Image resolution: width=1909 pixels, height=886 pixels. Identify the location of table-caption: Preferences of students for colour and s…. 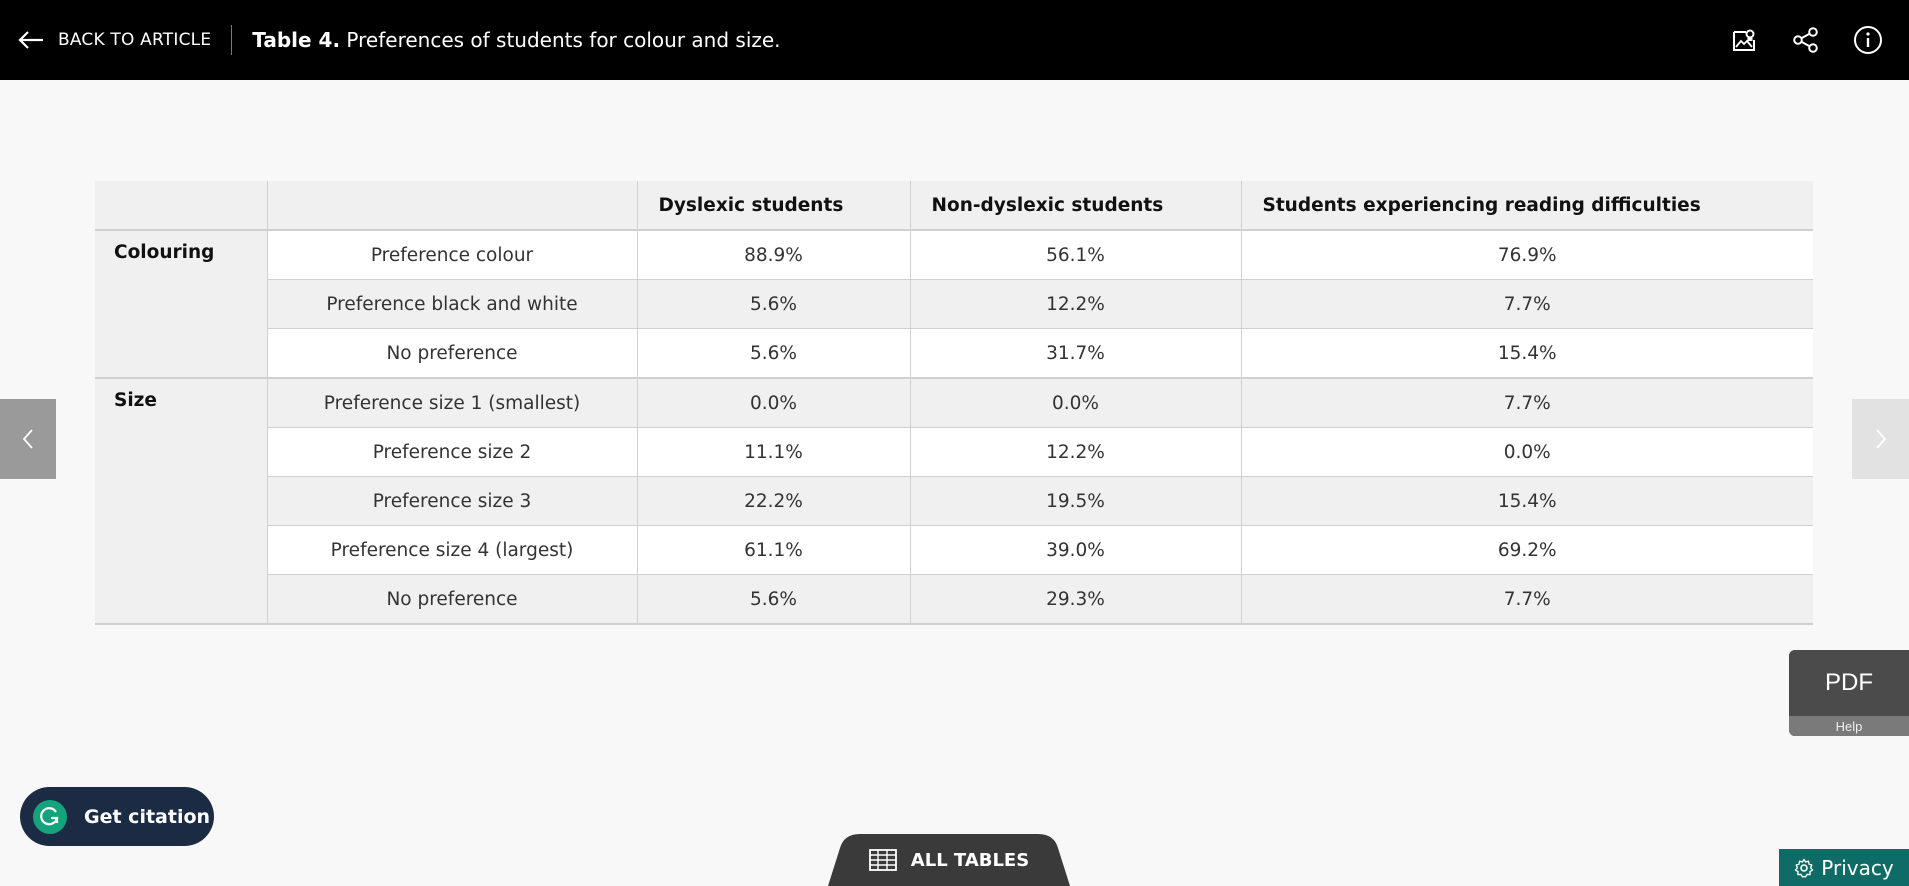
(560, 40).